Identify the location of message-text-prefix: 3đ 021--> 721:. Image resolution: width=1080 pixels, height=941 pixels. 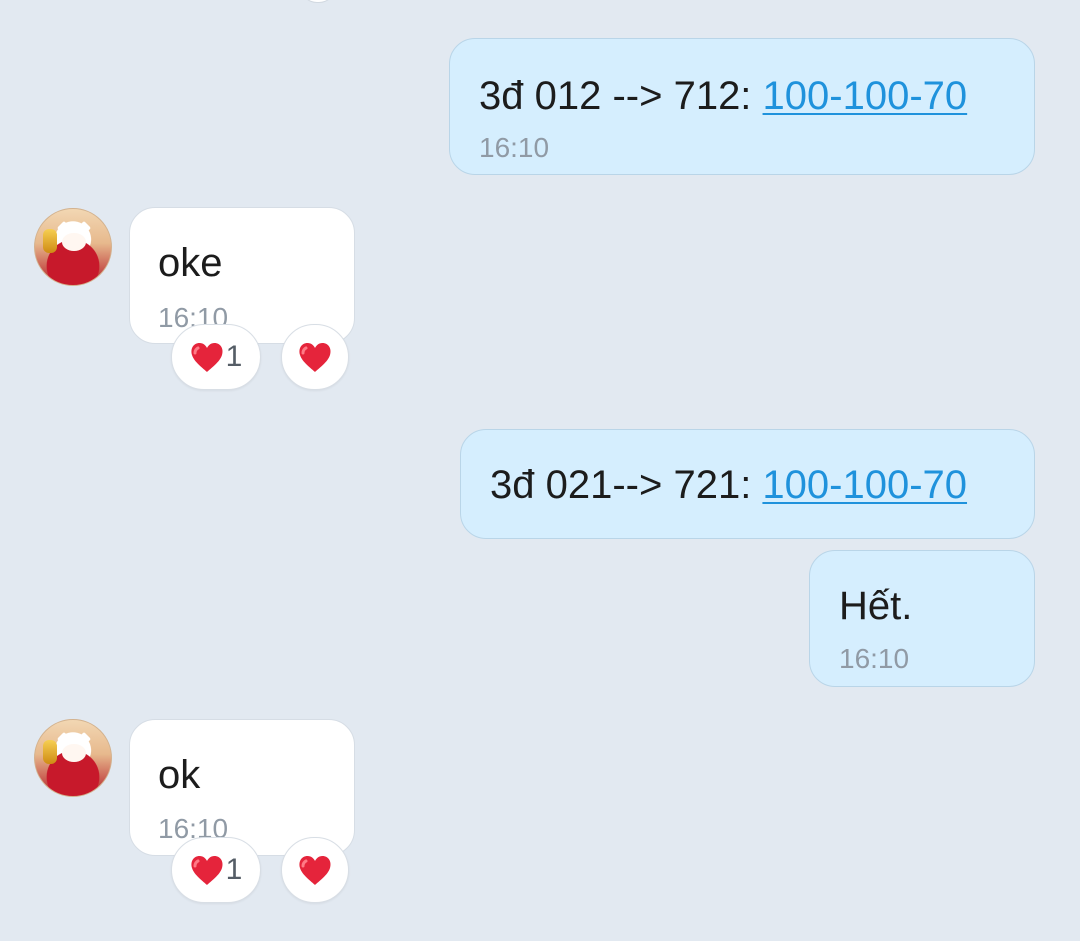
(626, 485).